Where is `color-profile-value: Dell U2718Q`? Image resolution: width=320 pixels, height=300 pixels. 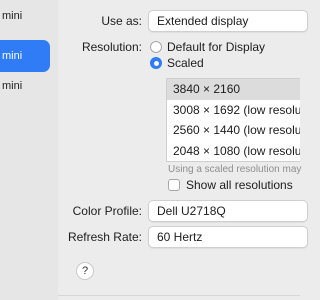
color-profile-value: Dell U2718Q is located at coordinates (191, 211).